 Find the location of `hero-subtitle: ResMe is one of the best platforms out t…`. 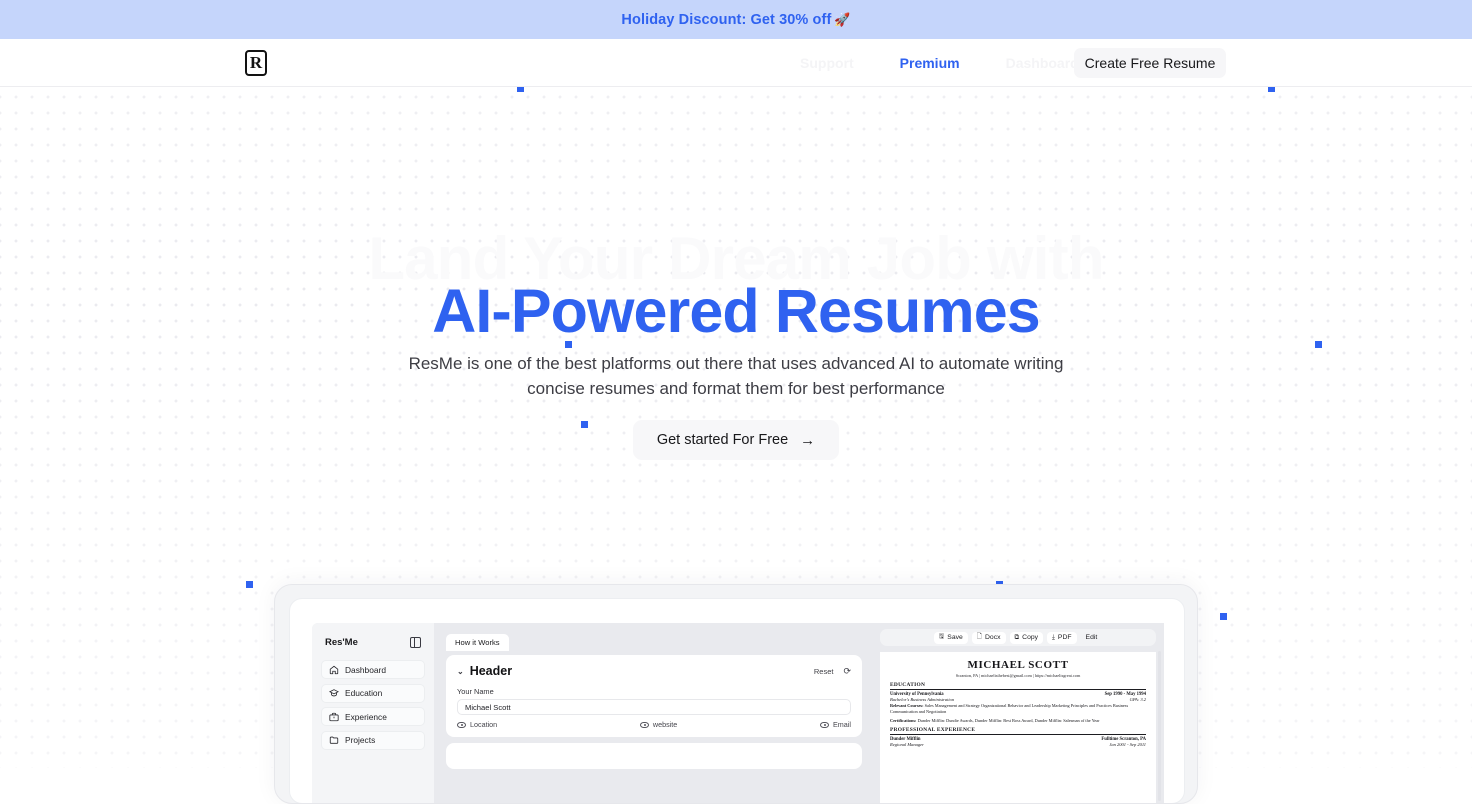

hero-subtitle: ResMe is one of the best platforms out t… is located at coordinates (736, 376).